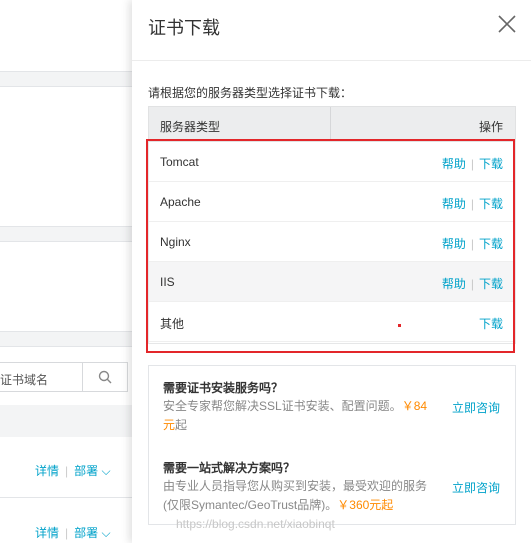 The height and width of the screenshot is (543, 531). What do you see at coordinates (255, 524) in the screenshot?
I see `watermark: https://blog.csdn.net/xiaobinqt` at bounding box center [255, 524].